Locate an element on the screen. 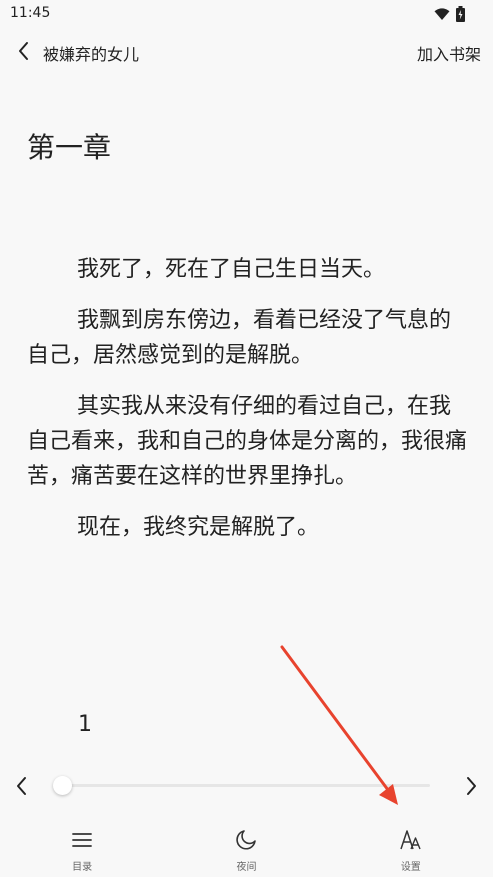  paragraph: 现在，我终究是解脱了。 is located at coordinates (198, 527).